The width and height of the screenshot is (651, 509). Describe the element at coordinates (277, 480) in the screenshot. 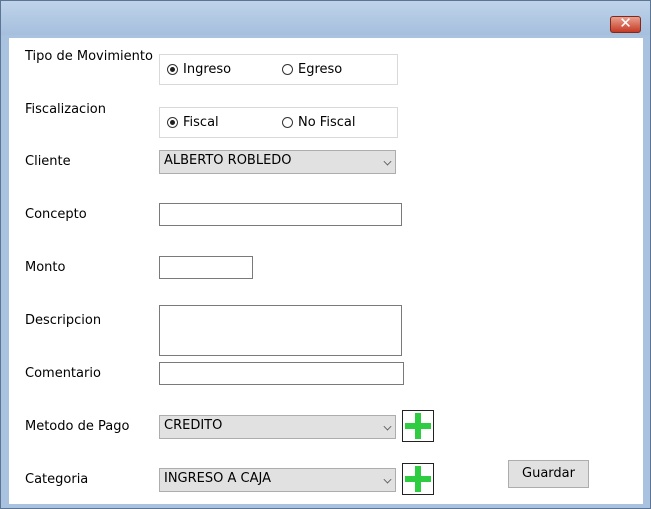

I see `categoria-dropdown: INGRESO A CAJA` at that location.